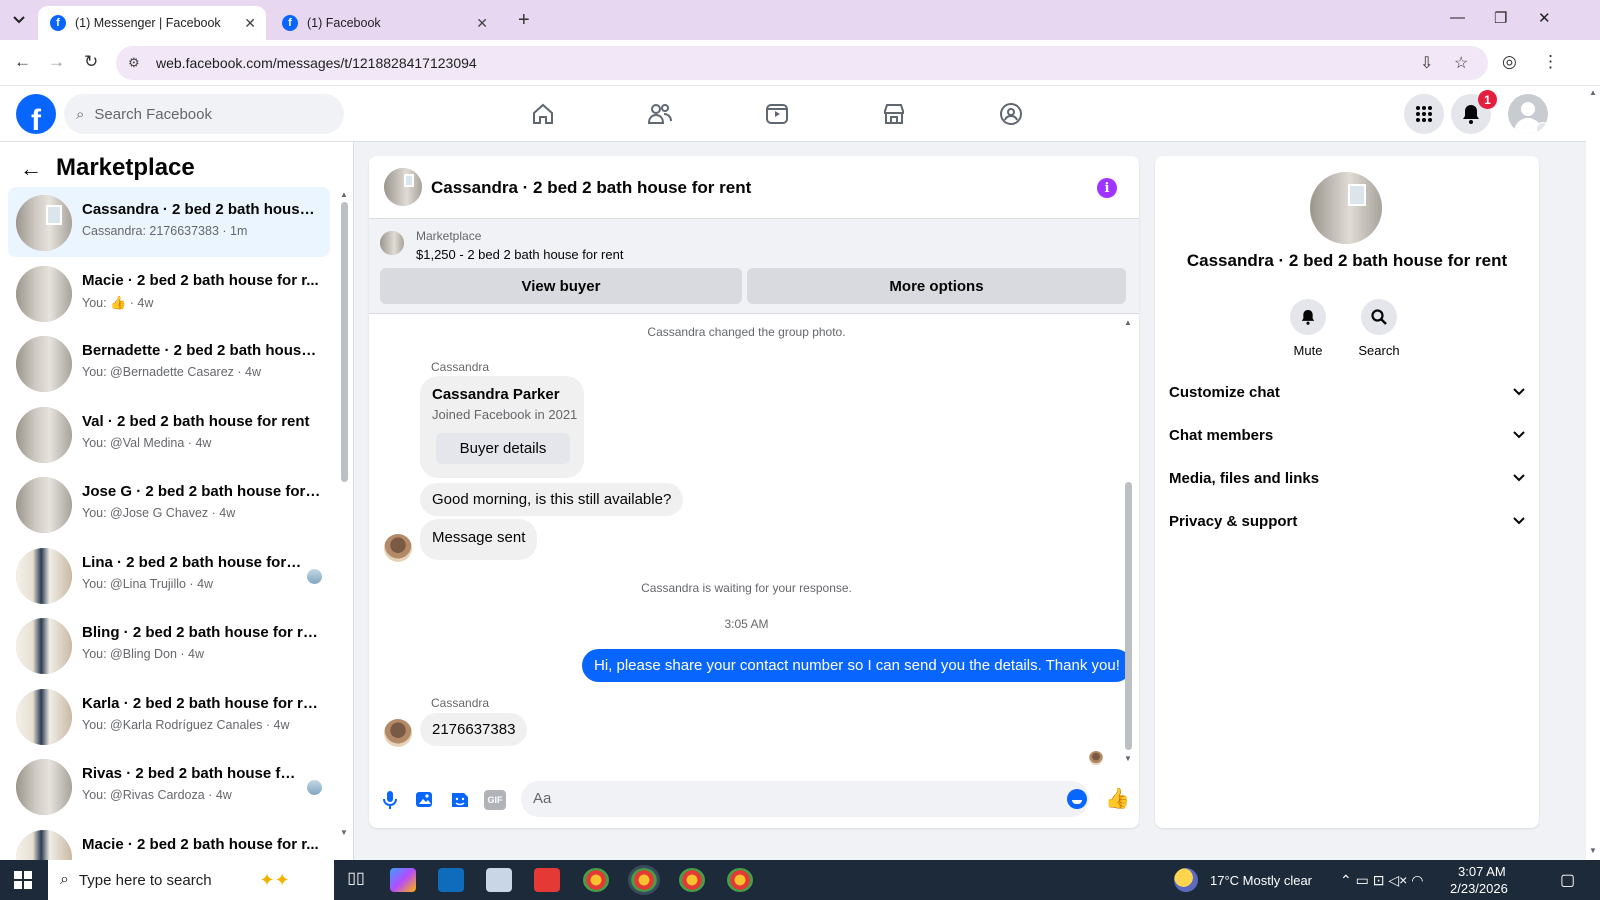 The image size is (1600, 900). What do you see at coordinates (1544, 18) in the screenshot?
I see `close-window-button: ✕` at bounding box center [1544, 18].